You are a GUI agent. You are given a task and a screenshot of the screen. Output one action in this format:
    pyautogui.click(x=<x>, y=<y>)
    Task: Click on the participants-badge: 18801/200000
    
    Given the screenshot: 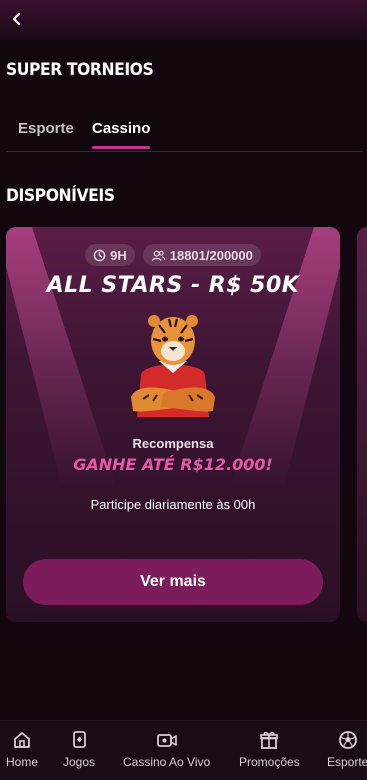 What is the action you would take?
    pyautogui.click(x=201, y=255)
    